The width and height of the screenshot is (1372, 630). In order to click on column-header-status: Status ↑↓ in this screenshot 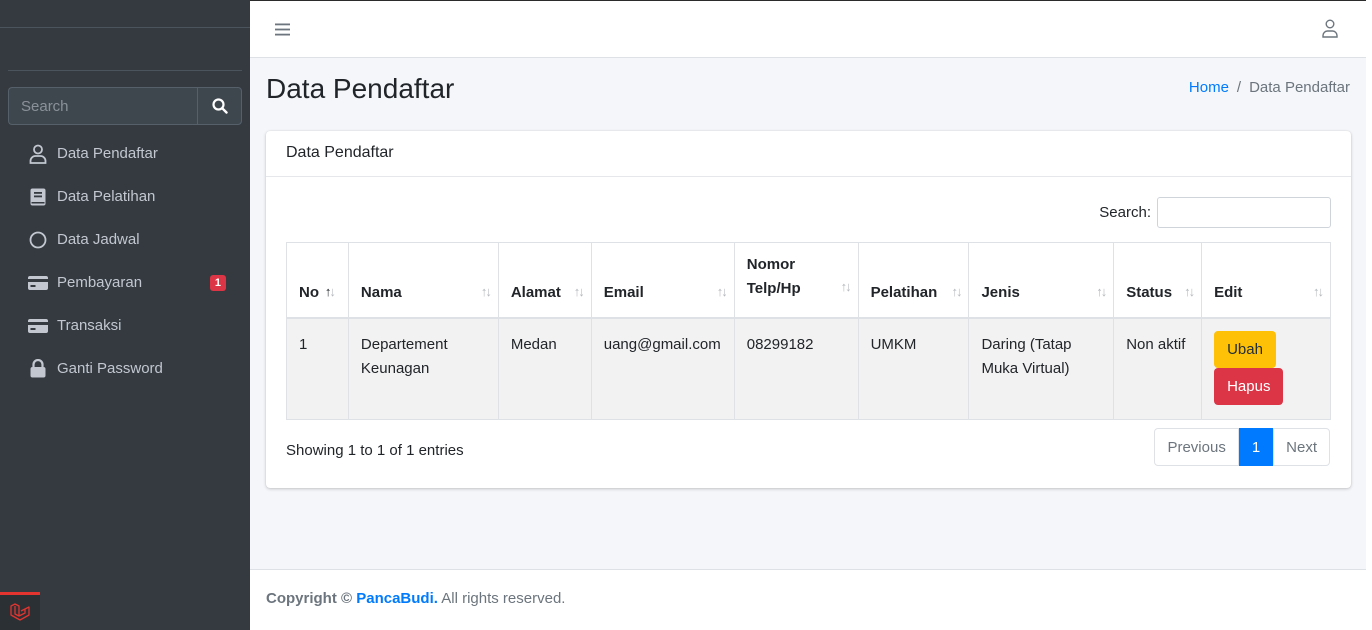, I will do `click(1158, 280)`.